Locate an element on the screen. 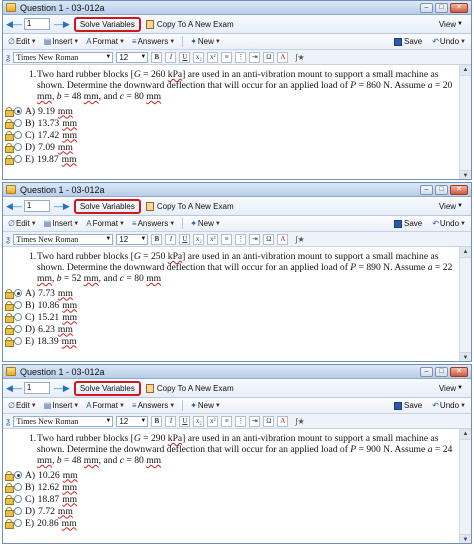 The width and height of the screenshot is (474, 545). font-family-select: Times New Roman ▼ is located at coordinates (63, 57).